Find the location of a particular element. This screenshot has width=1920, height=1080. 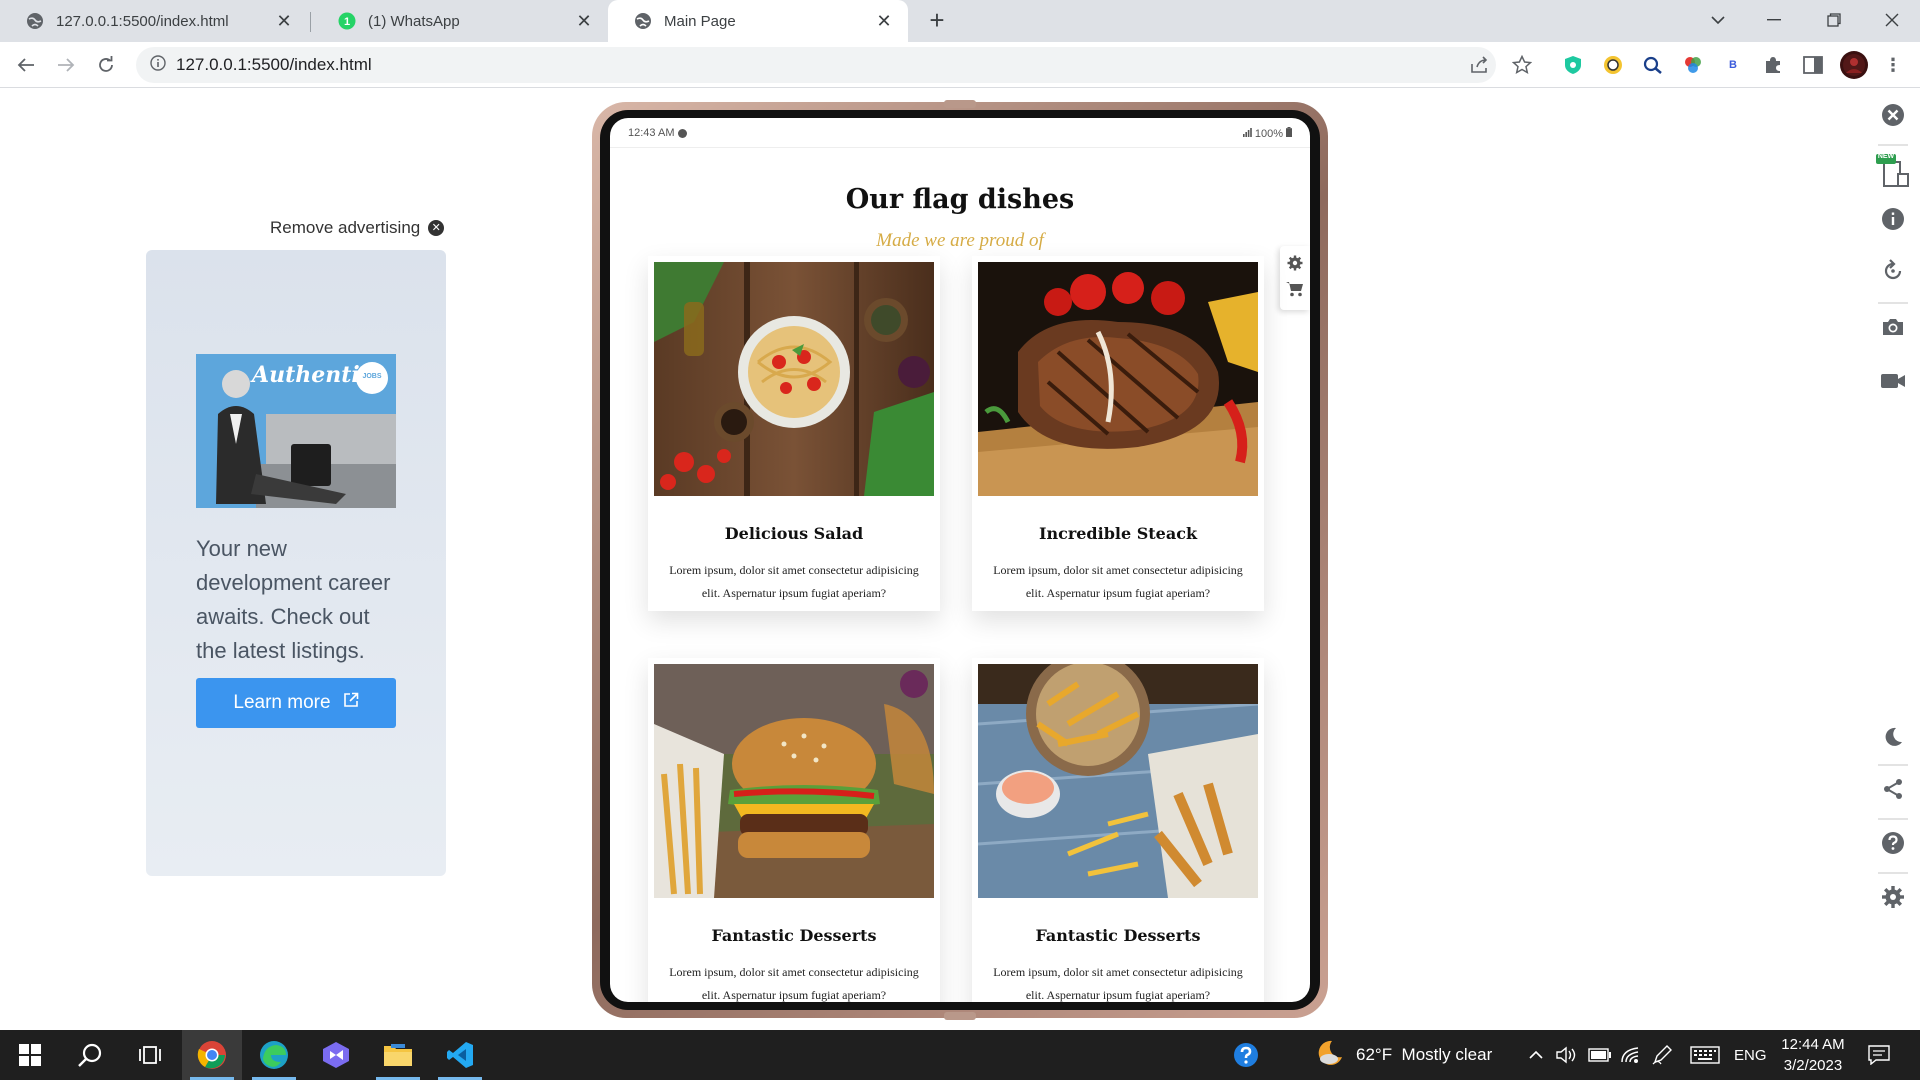

restore-button is located at coordinates (1834, 20).